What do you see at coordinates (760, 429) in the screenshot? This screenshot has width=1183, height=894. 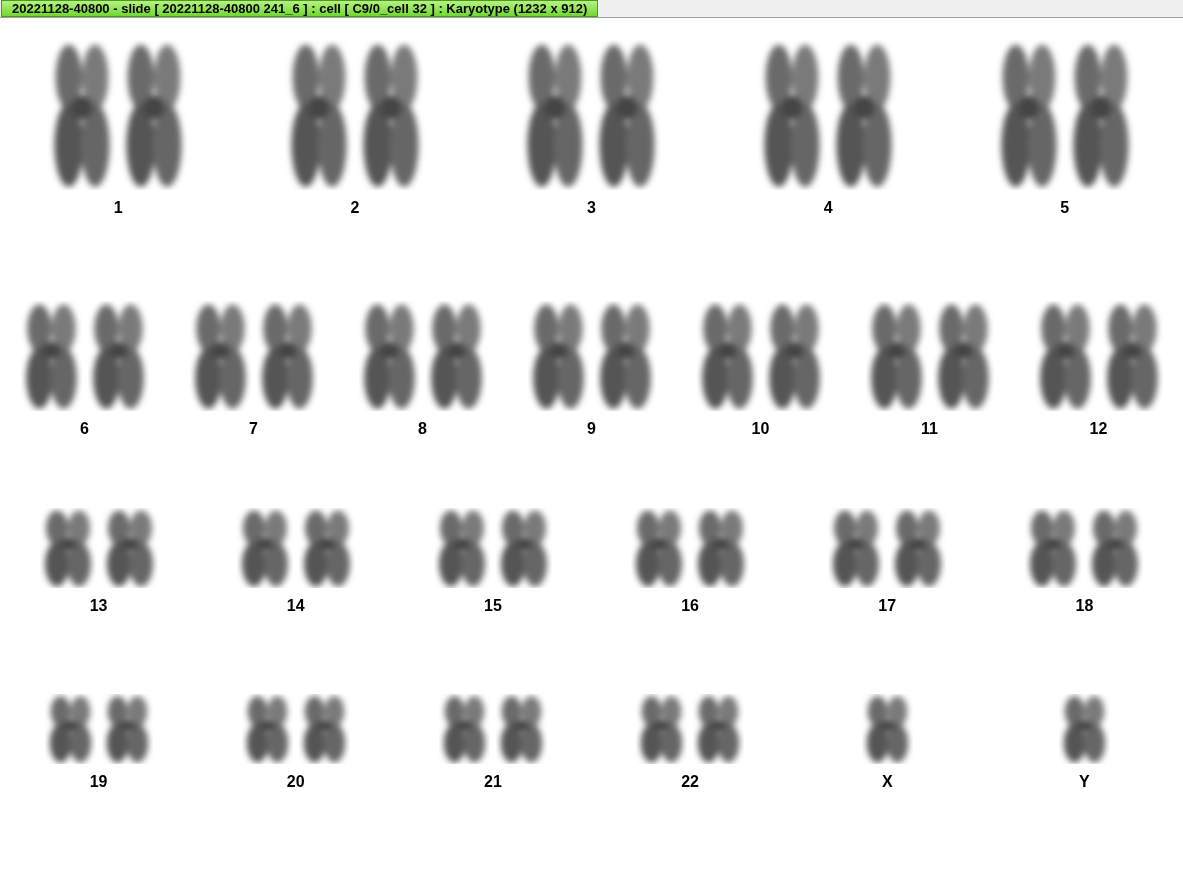 I see `chromosome-label: 10` at bounding box center [760, 429].